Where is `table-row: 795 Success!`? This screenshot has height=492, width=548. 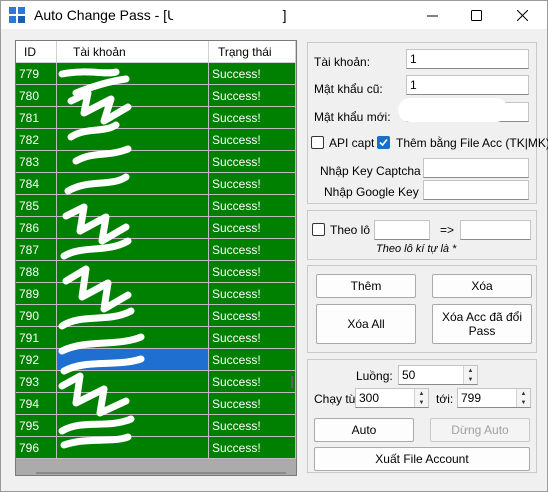
table-row: 795 Success! is located at coordinates (156, 426).